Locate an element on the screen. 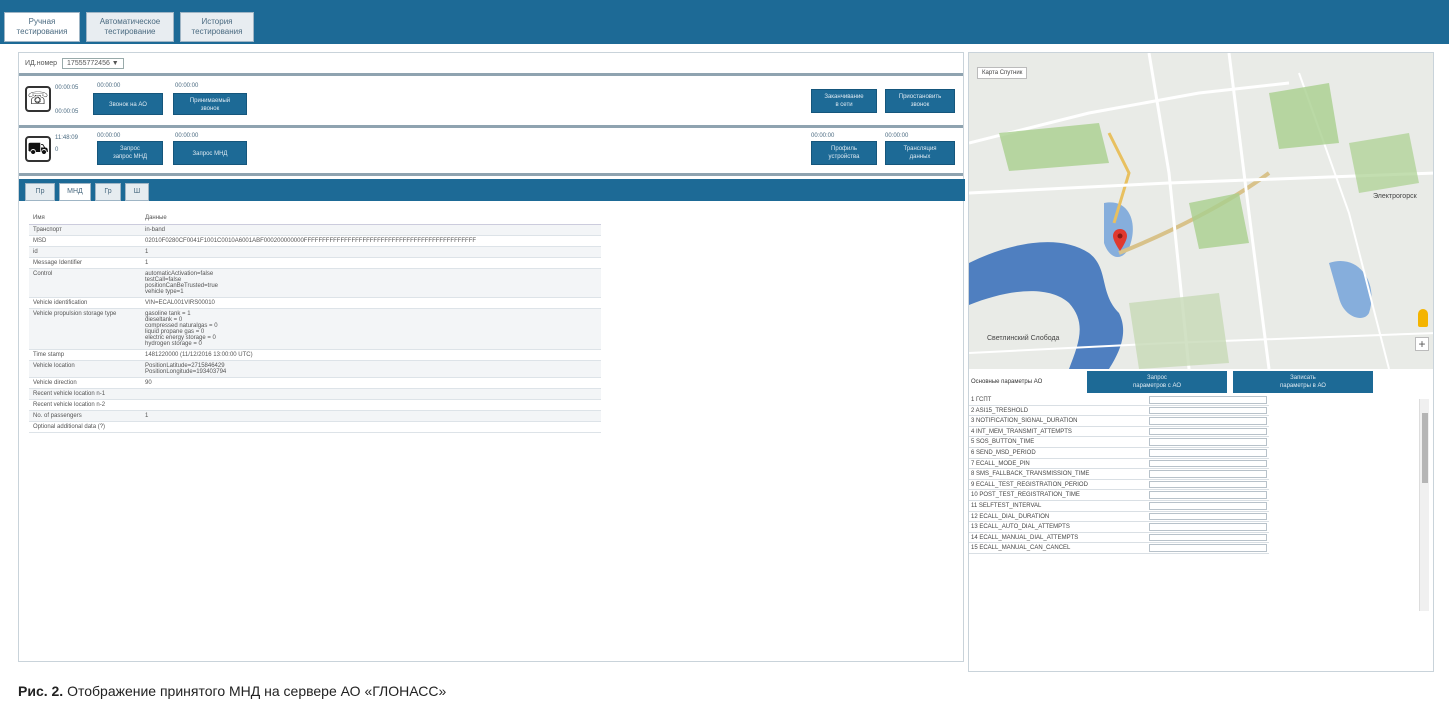 The height and width of the screenshot is (722, 1449). list-item: 13 ECALL_AUTO_DIAL_ATTEMPTS is located at coordinates (1119, 527).